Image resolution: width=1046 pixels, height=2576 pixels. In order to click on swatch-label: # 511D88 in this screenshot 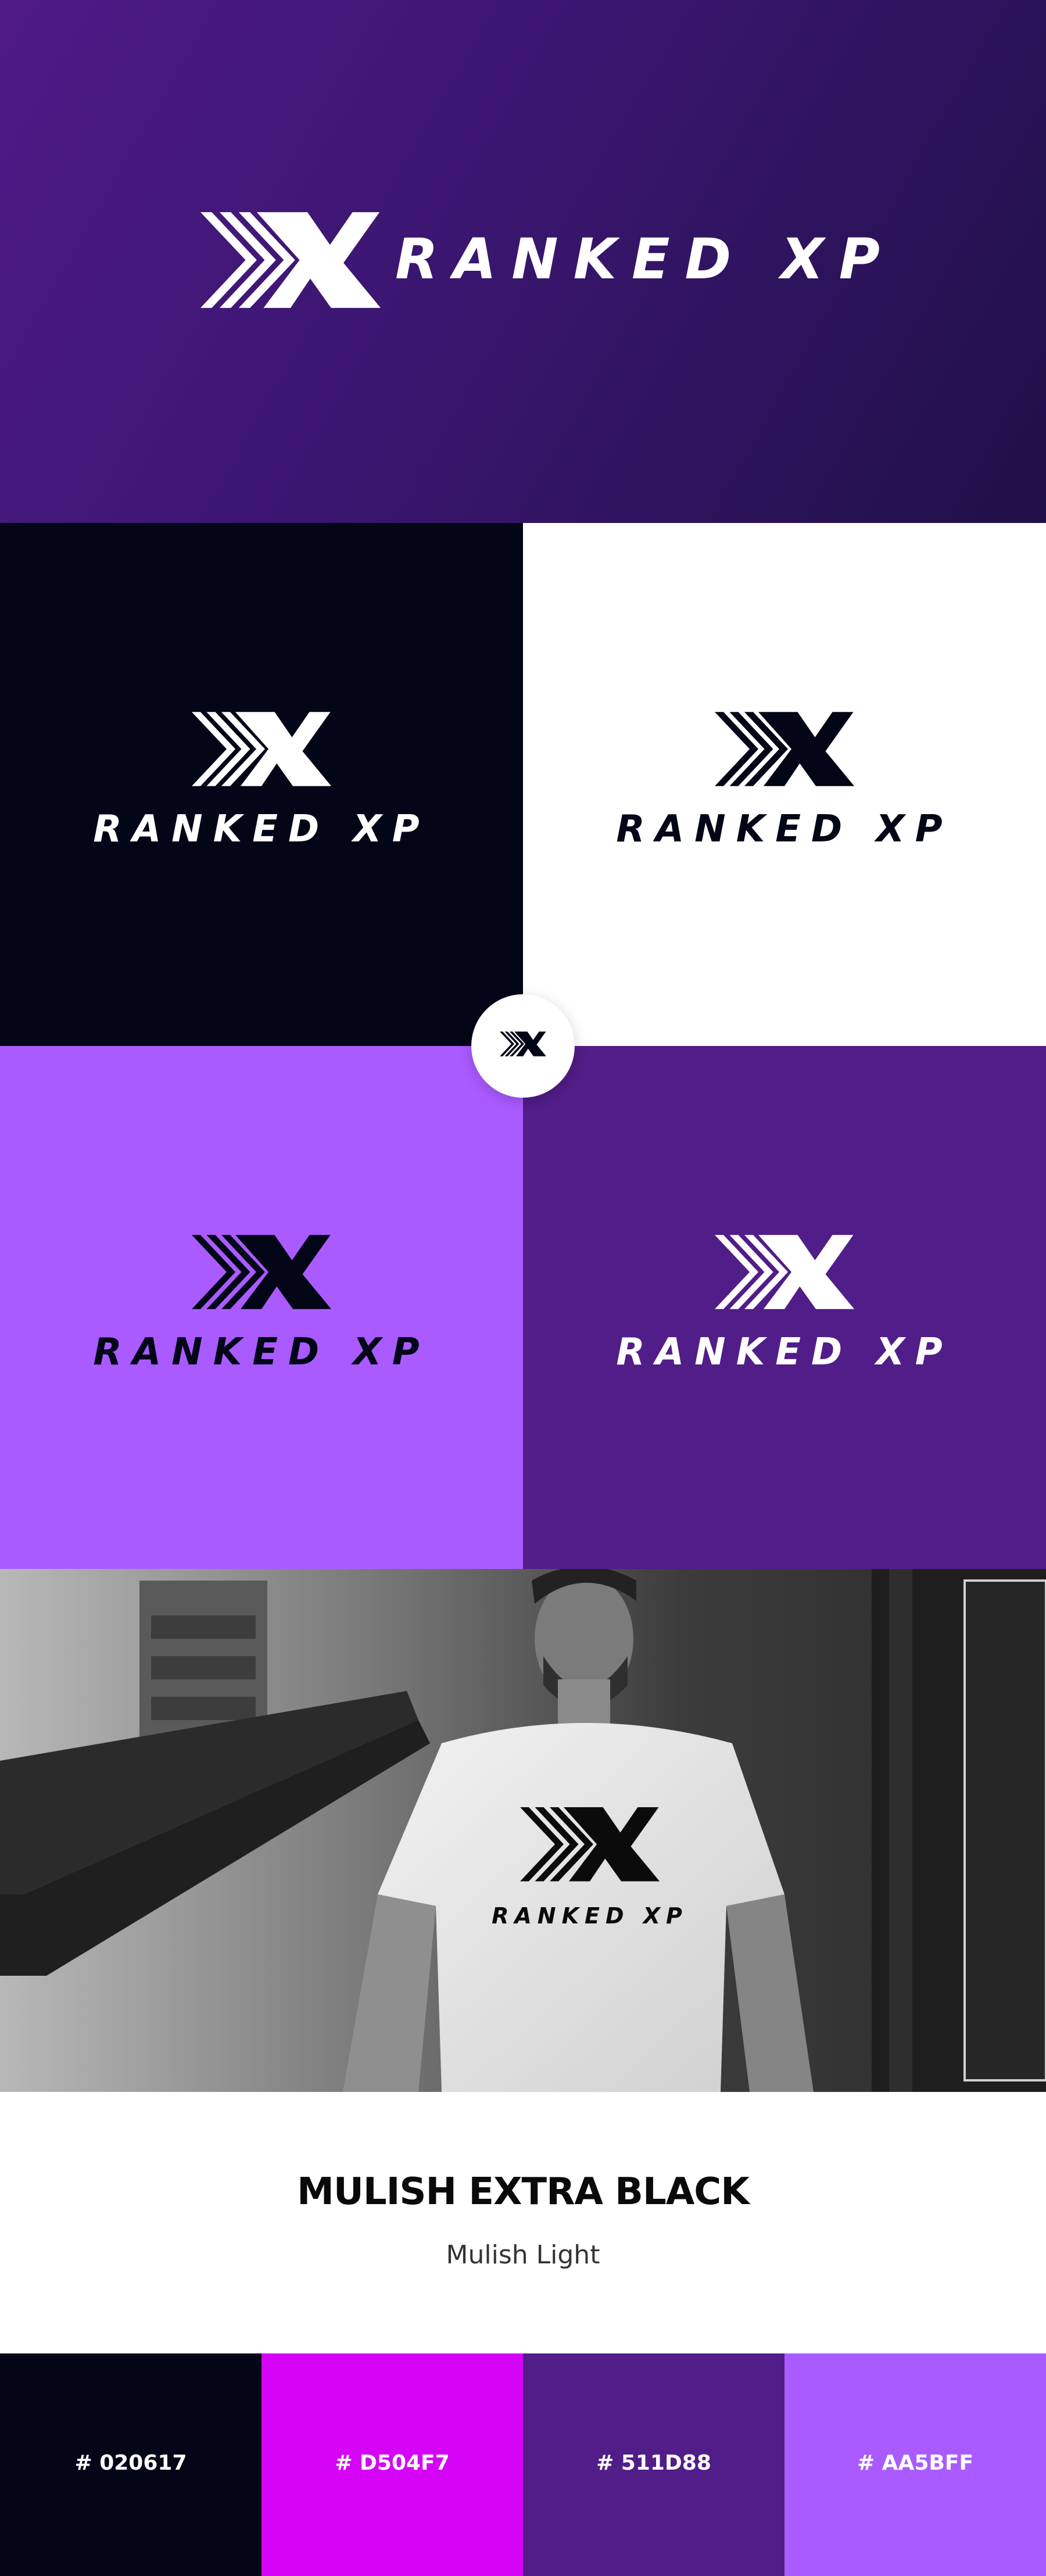, I will do `click(654, 2463)`.